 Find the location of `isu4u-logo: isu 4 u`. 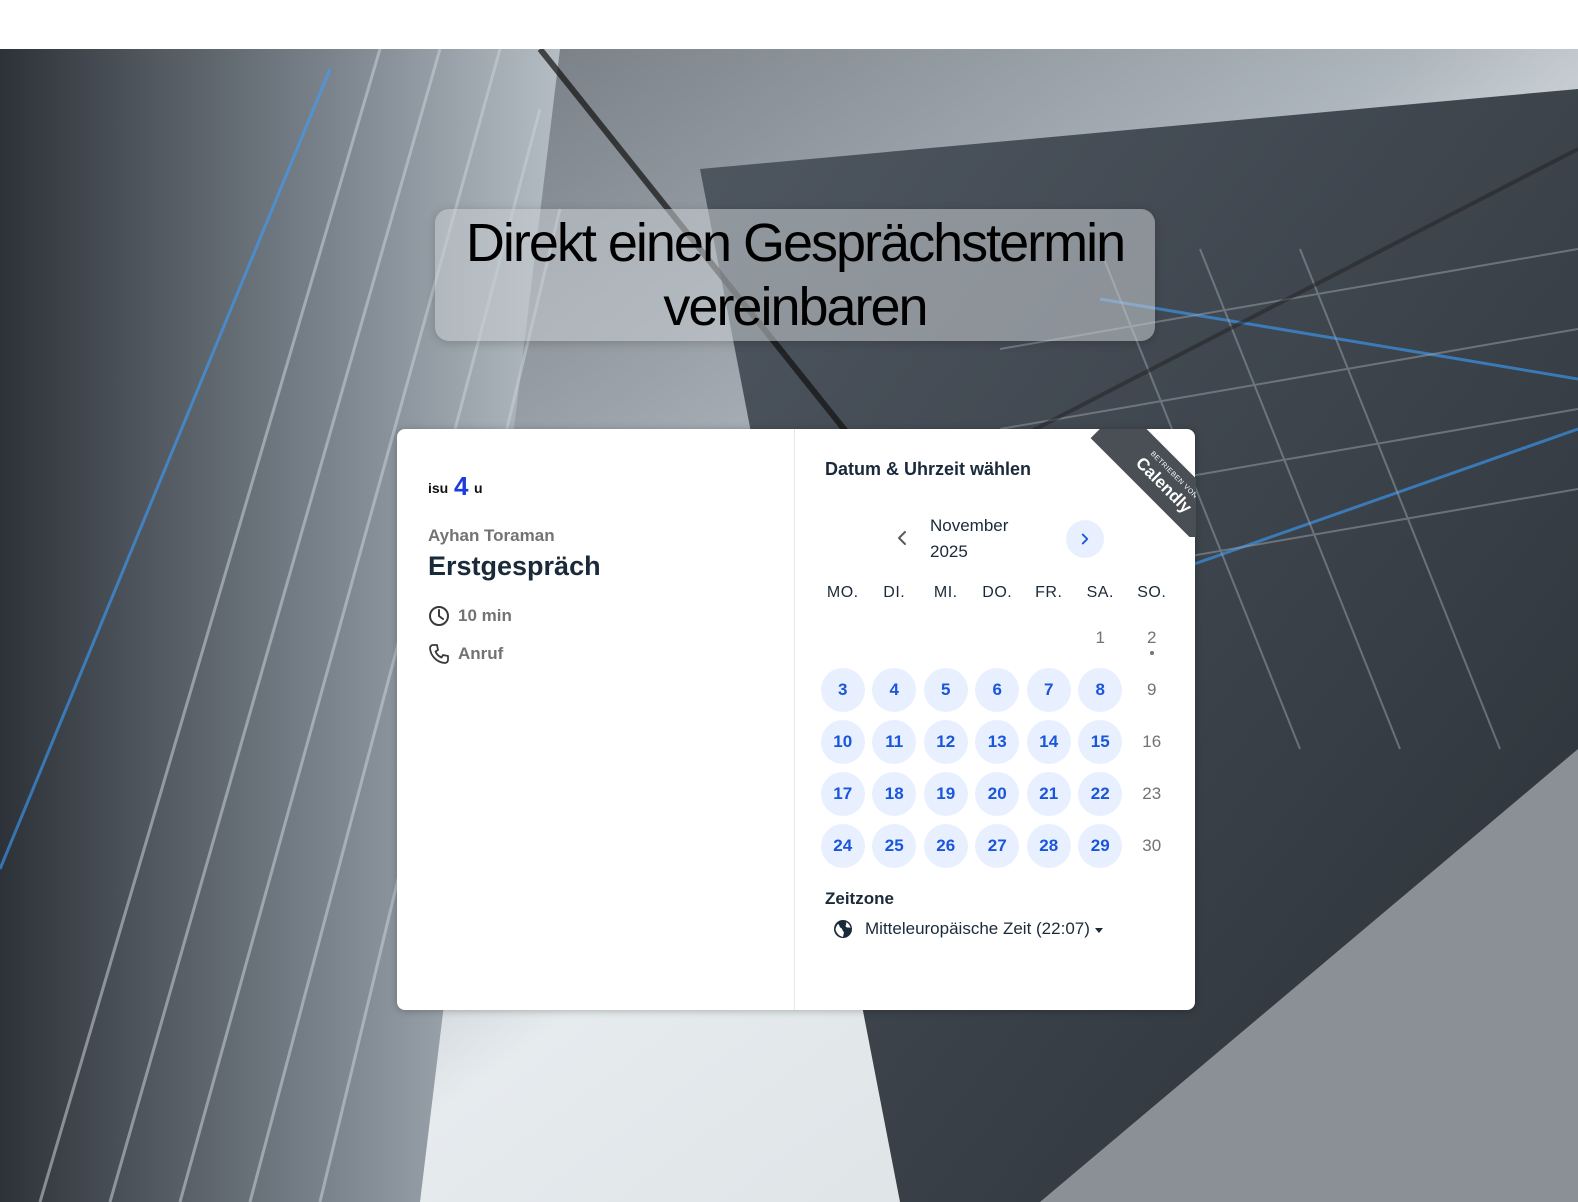

isu4u-logo: isu 4 u is located at coordinates (455, 486).